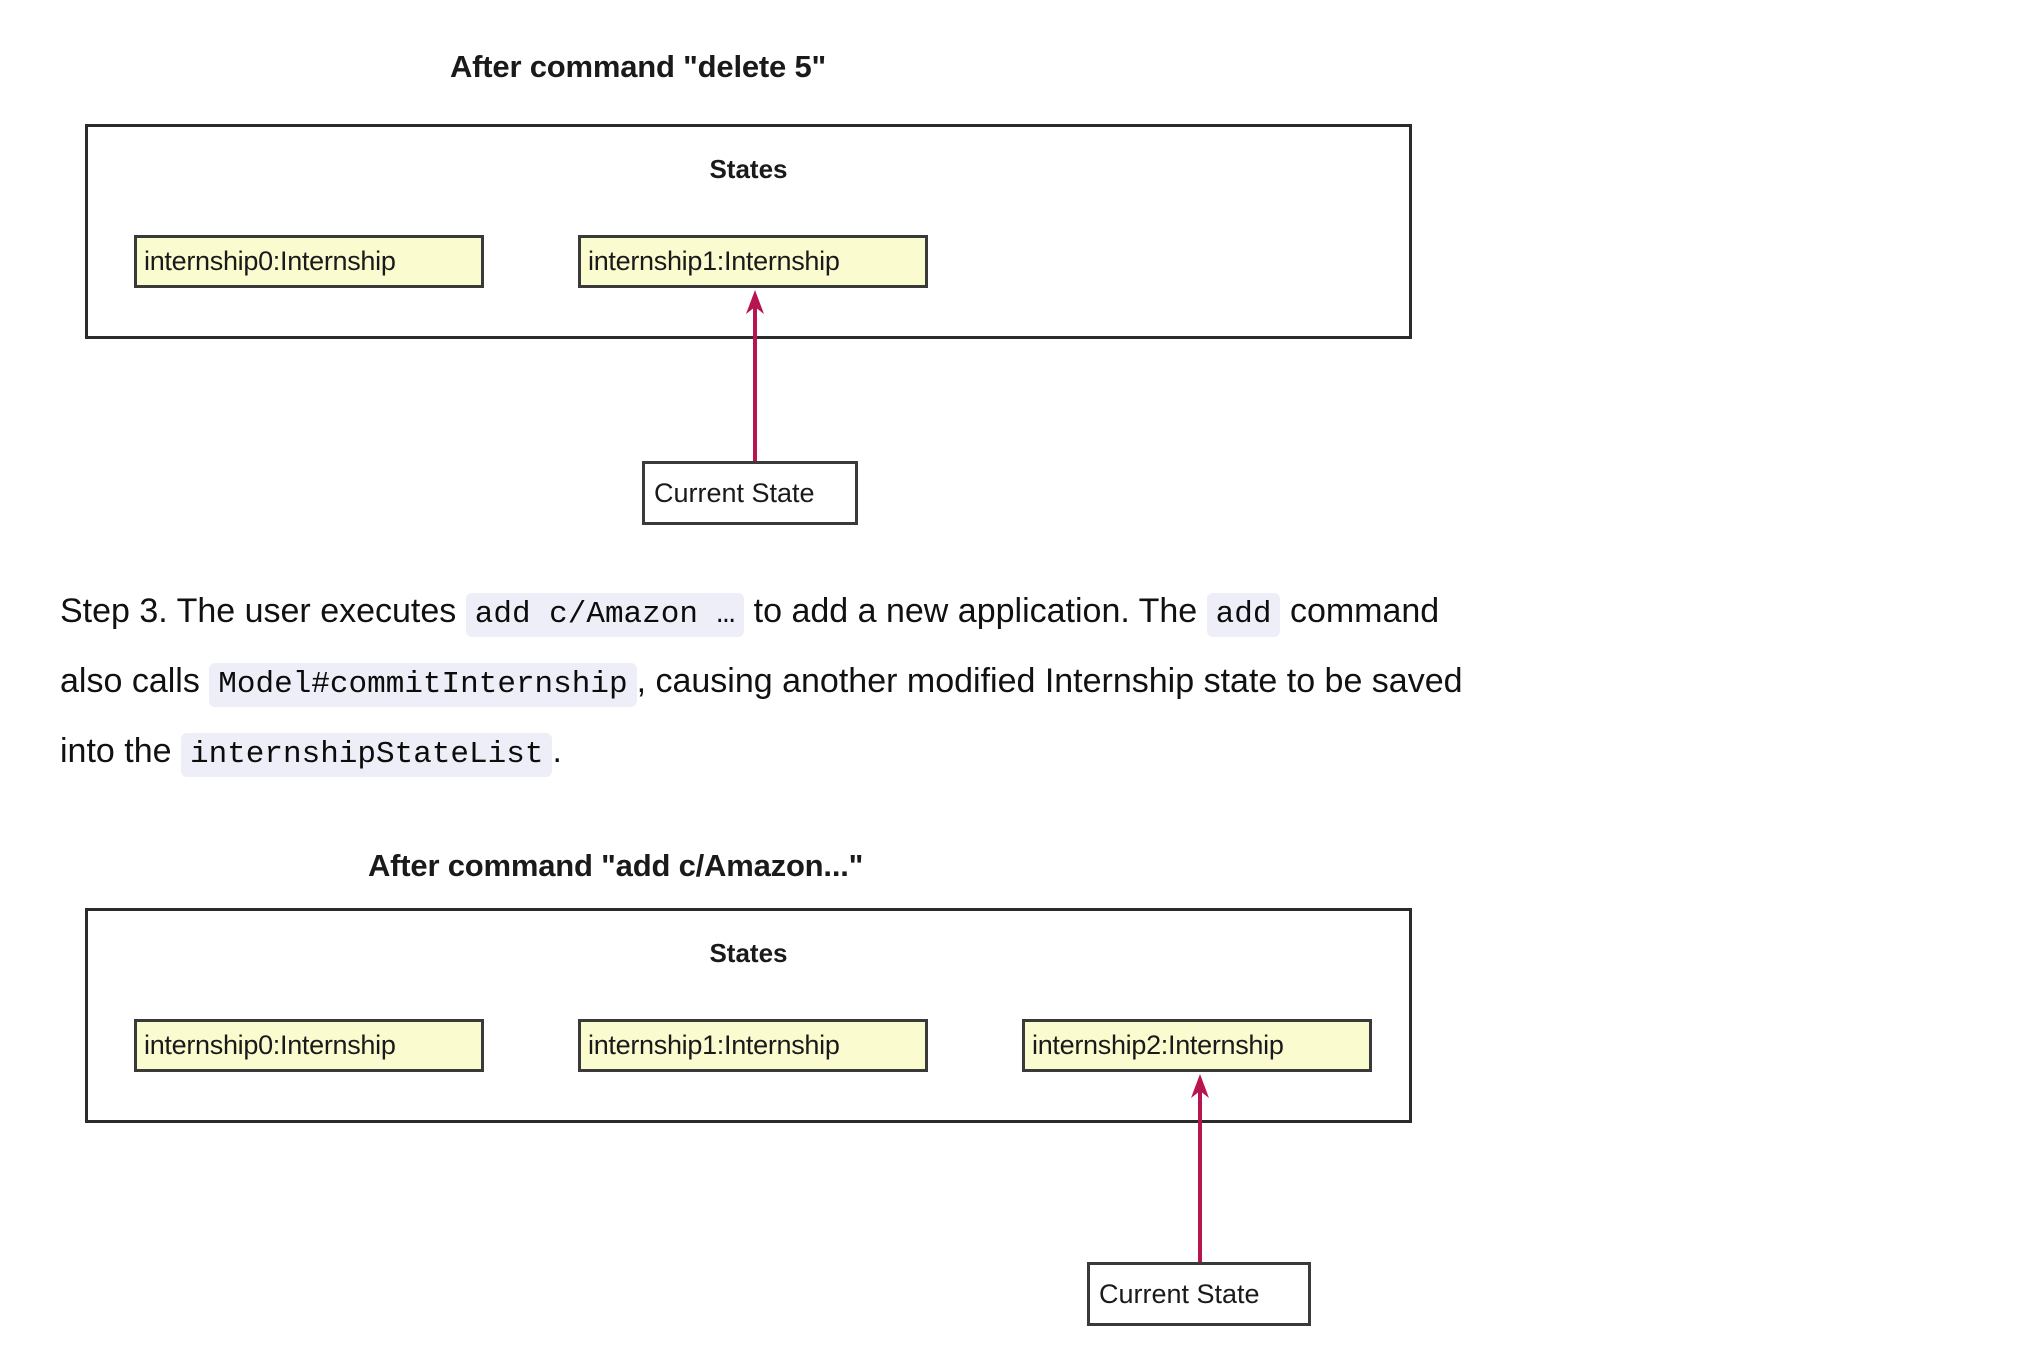 The image size is (2018, 1360). I want to click on diagram2-current-state-arrow, so click(1200, 1171).